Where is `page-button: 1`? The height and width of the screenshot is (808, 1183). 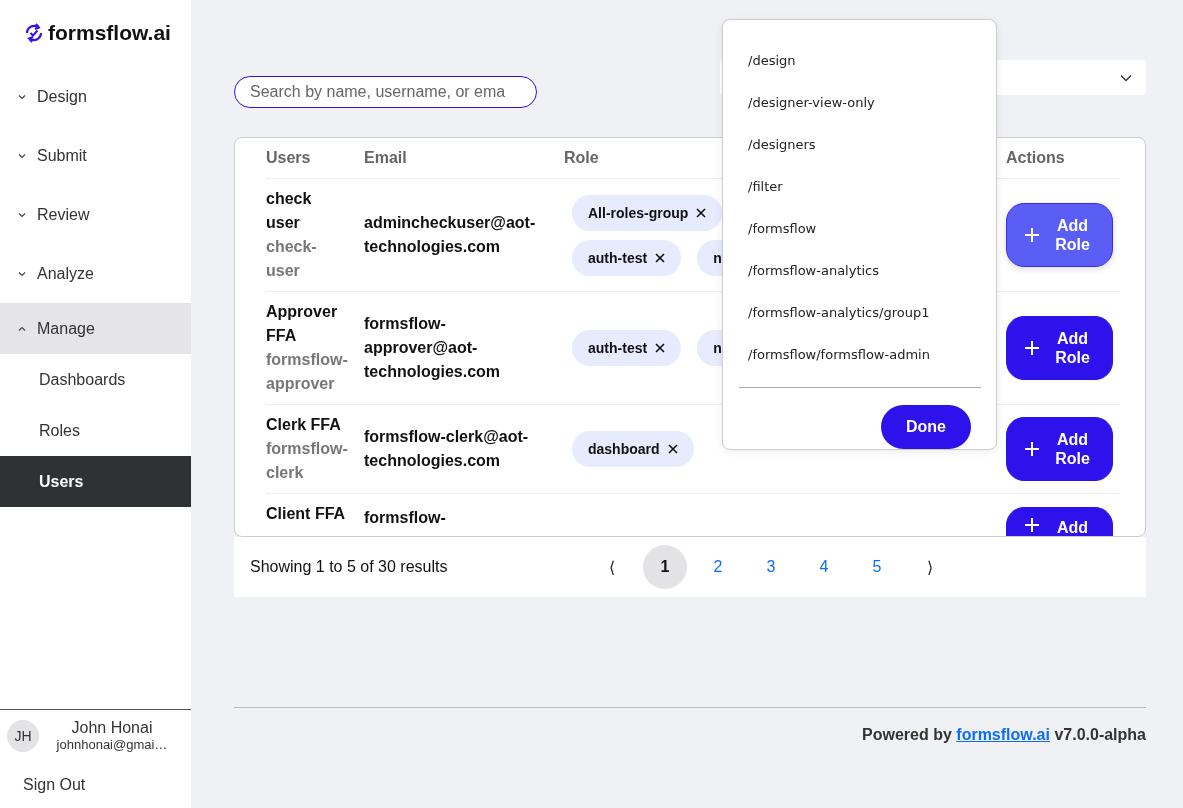
page-button: 1 is located at coordinates (665, 567).